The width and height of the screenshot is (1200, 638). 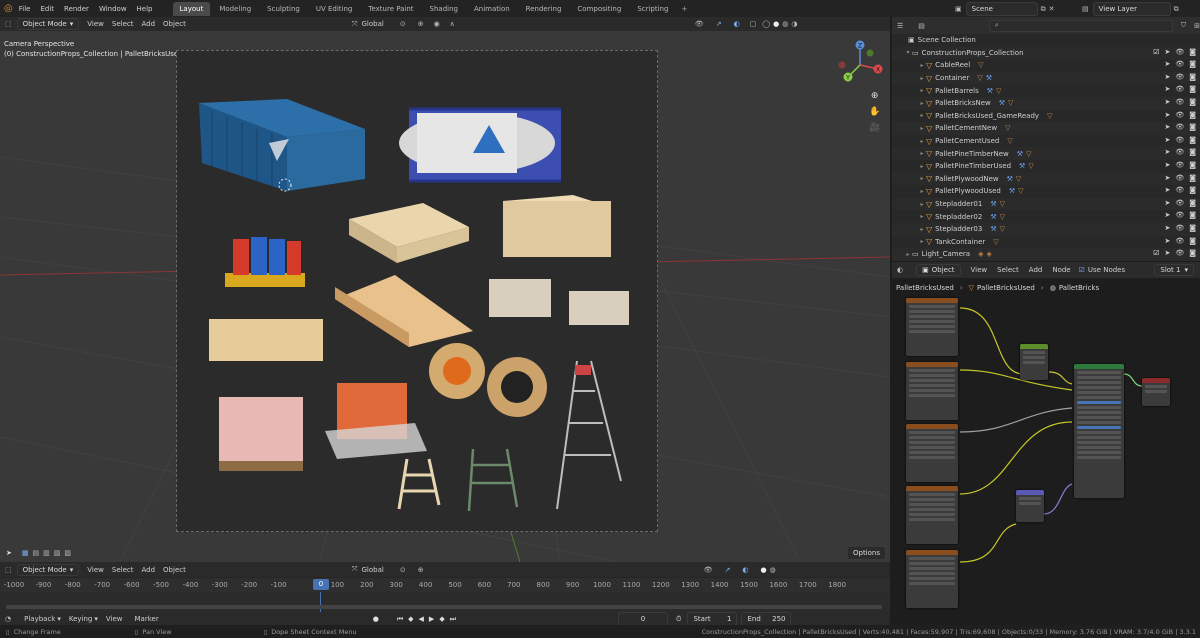 What do you see at coordinates (235, 9) in the screenshot?
I see `tab-modeling: Modeling` at bounding box center [235, 9].